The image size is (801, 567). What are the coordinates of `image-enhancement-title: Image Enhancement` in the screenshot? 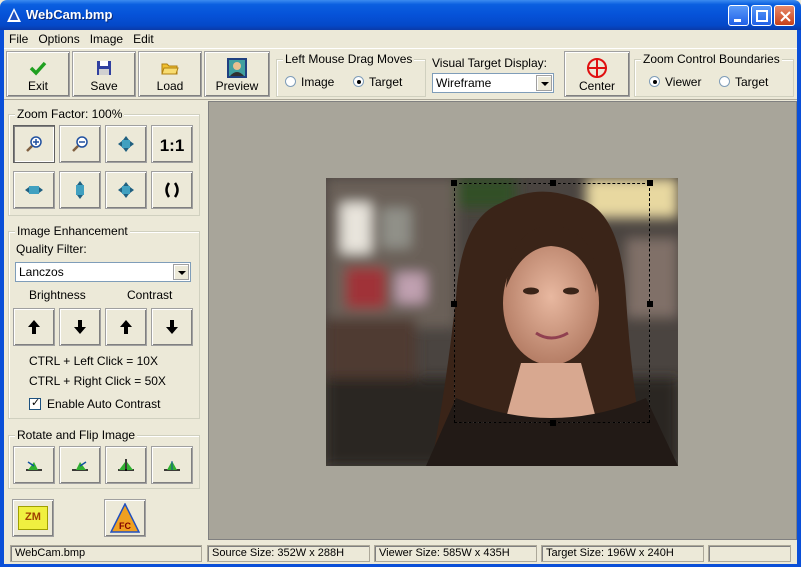 It's located at (72, 231).